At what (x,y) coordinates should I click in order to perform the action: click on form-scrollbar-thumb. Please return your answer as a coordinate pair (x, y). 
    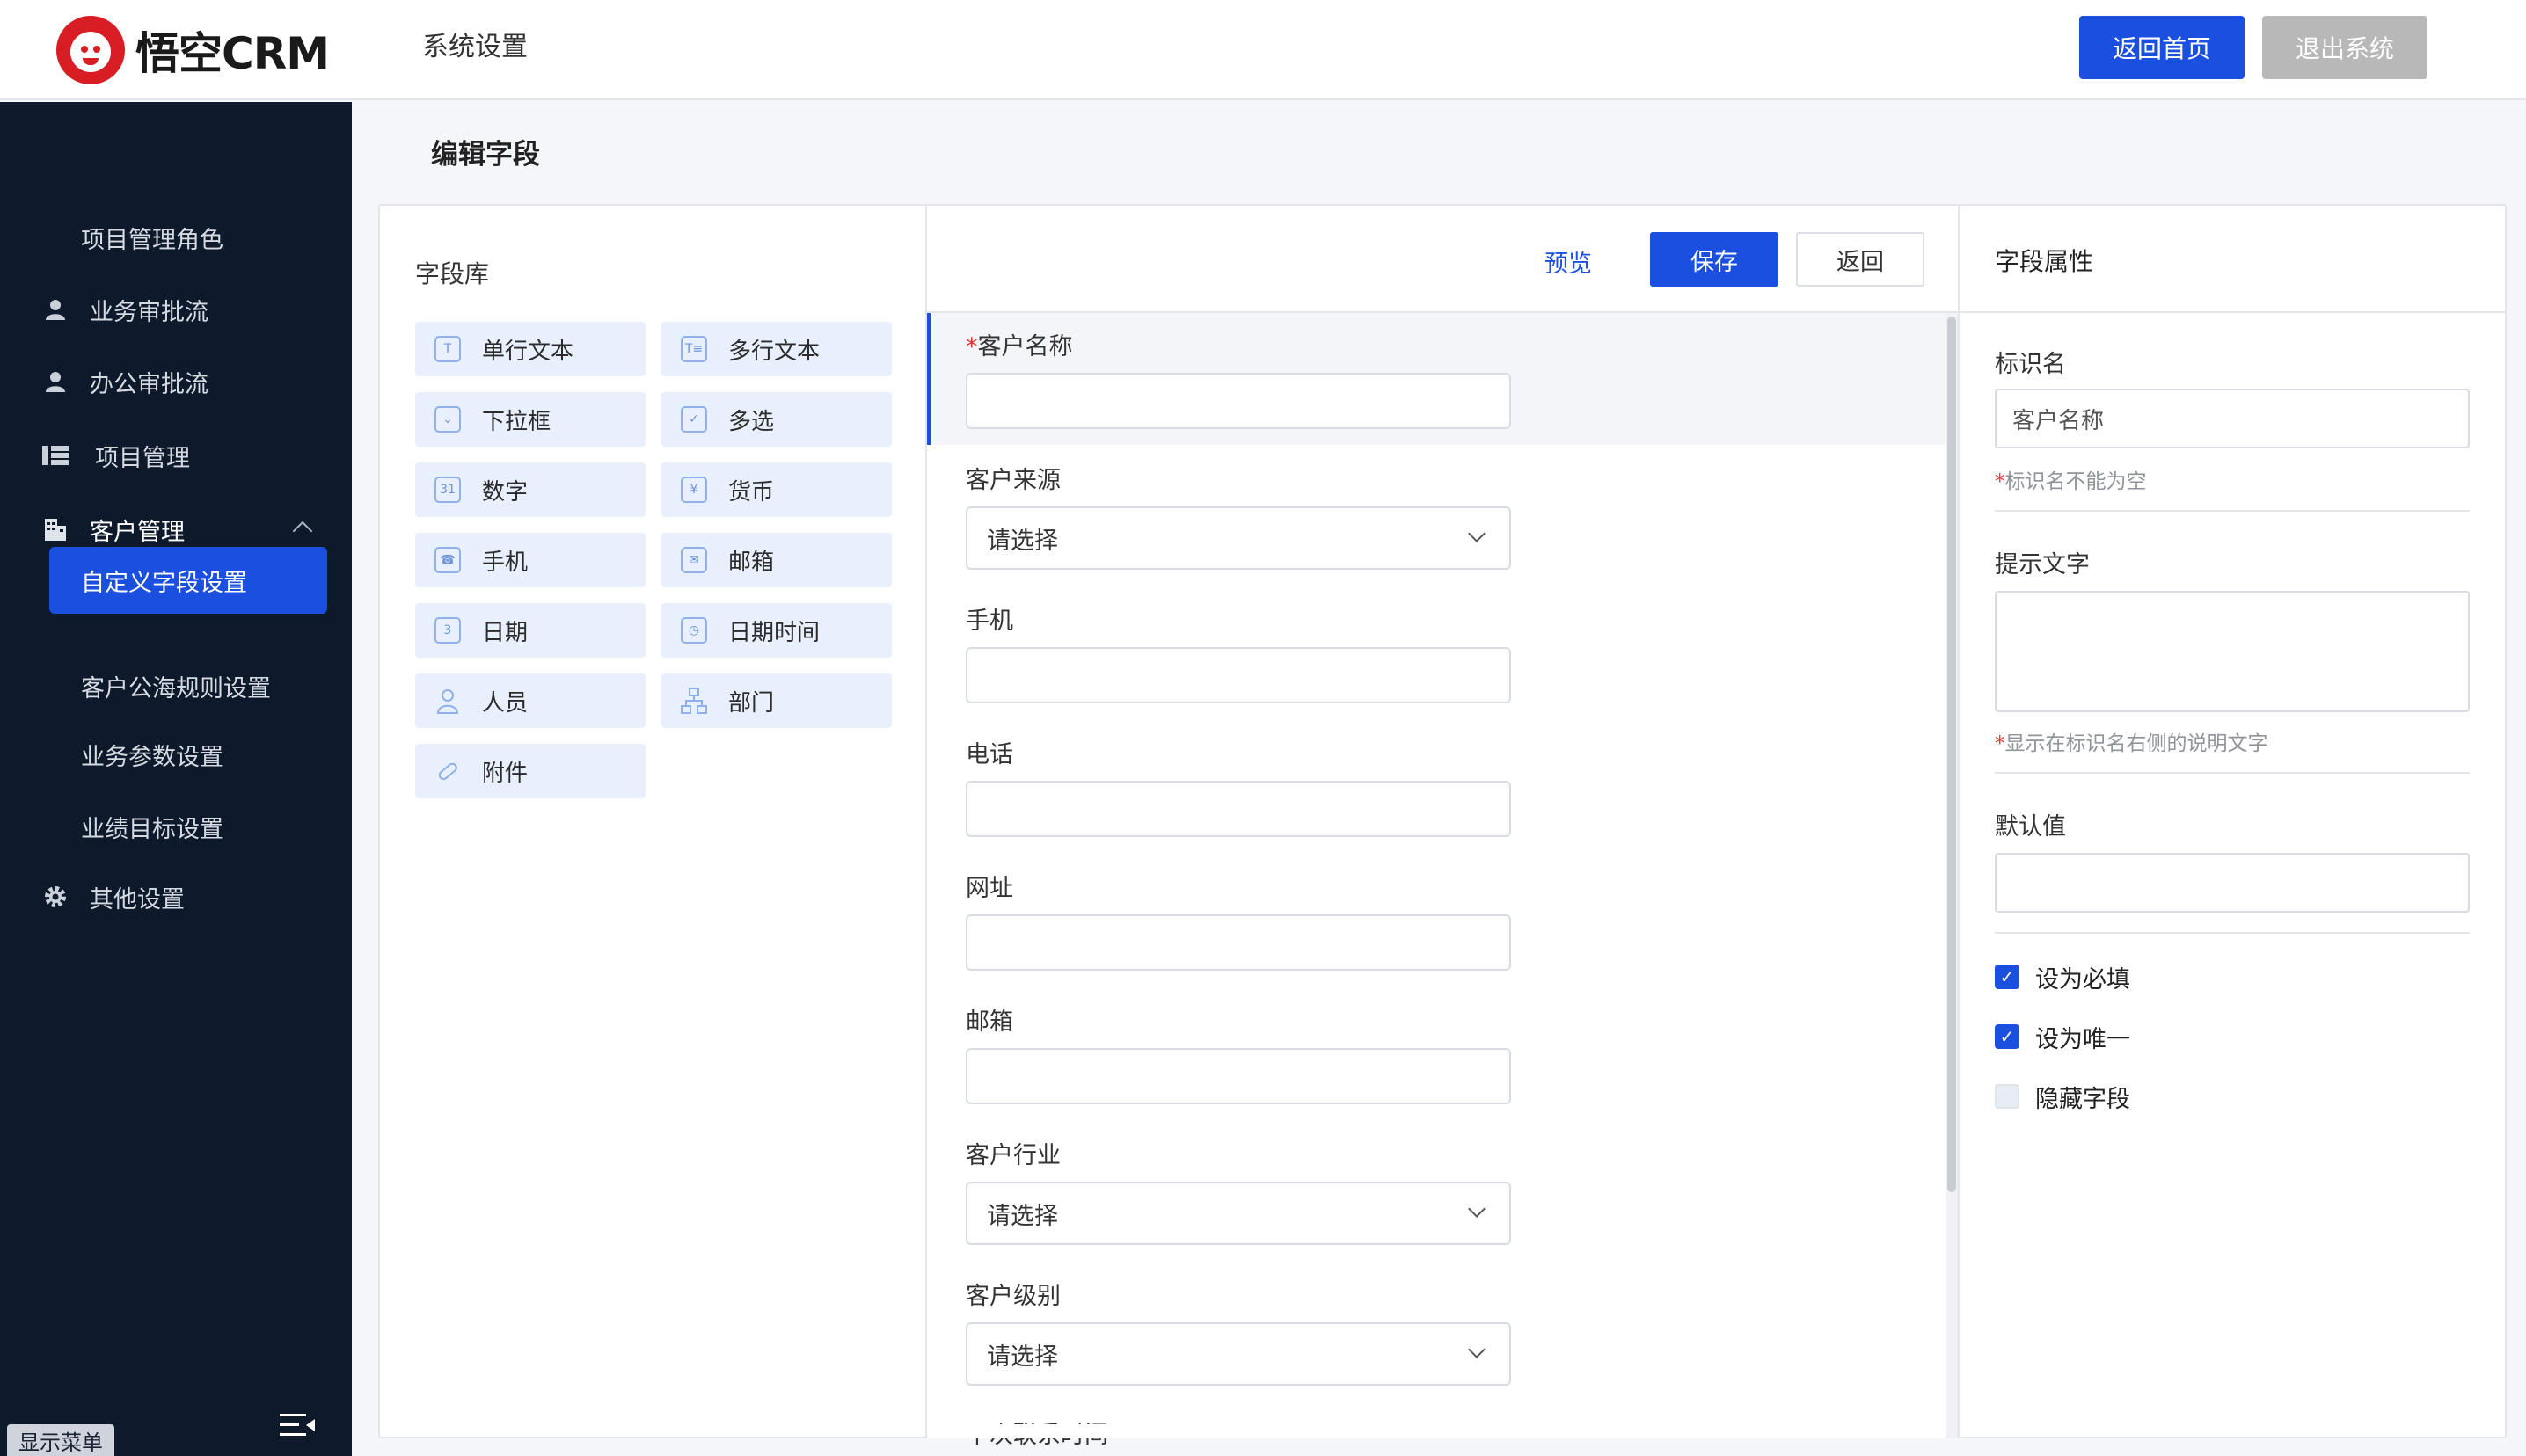
    Looking at the image, I should click on (1951, 754).